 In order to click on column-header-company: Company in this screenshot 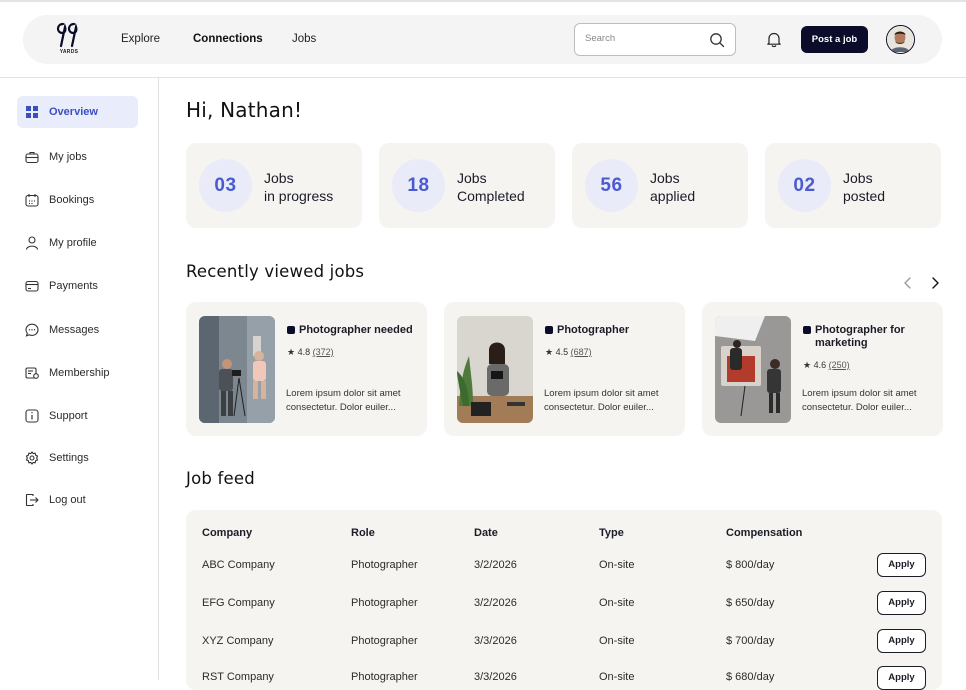, I will do `click(227, 533)`.